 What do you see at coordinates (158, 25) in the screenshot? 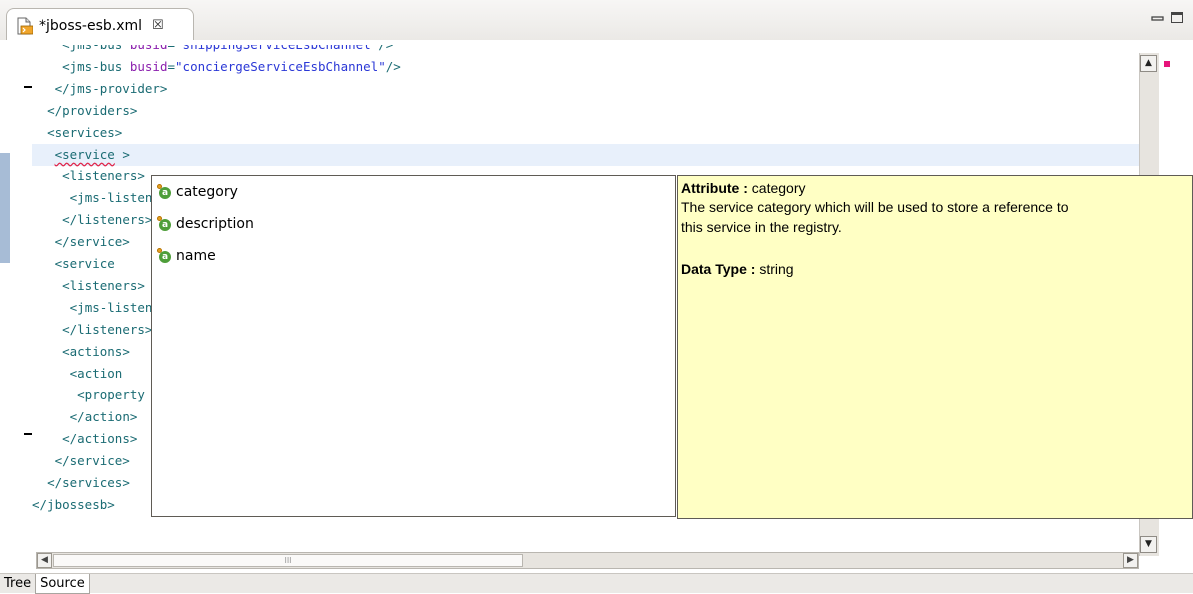
I see `close-icon: ☒` at bounding box center [158, 25].